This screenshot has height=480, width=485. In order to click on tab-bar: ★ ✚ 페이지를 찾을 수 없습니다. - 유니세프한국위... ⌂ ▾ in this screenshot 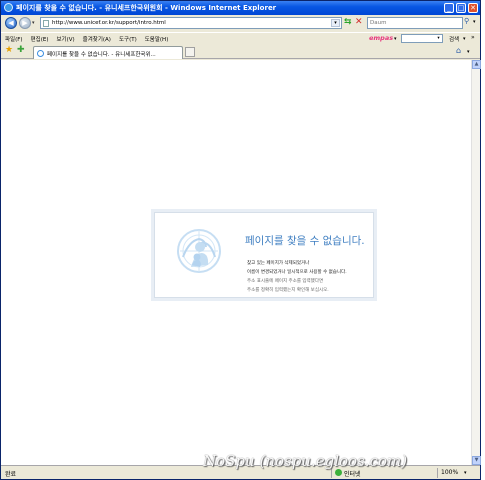, I will do `click(240, 51)`.